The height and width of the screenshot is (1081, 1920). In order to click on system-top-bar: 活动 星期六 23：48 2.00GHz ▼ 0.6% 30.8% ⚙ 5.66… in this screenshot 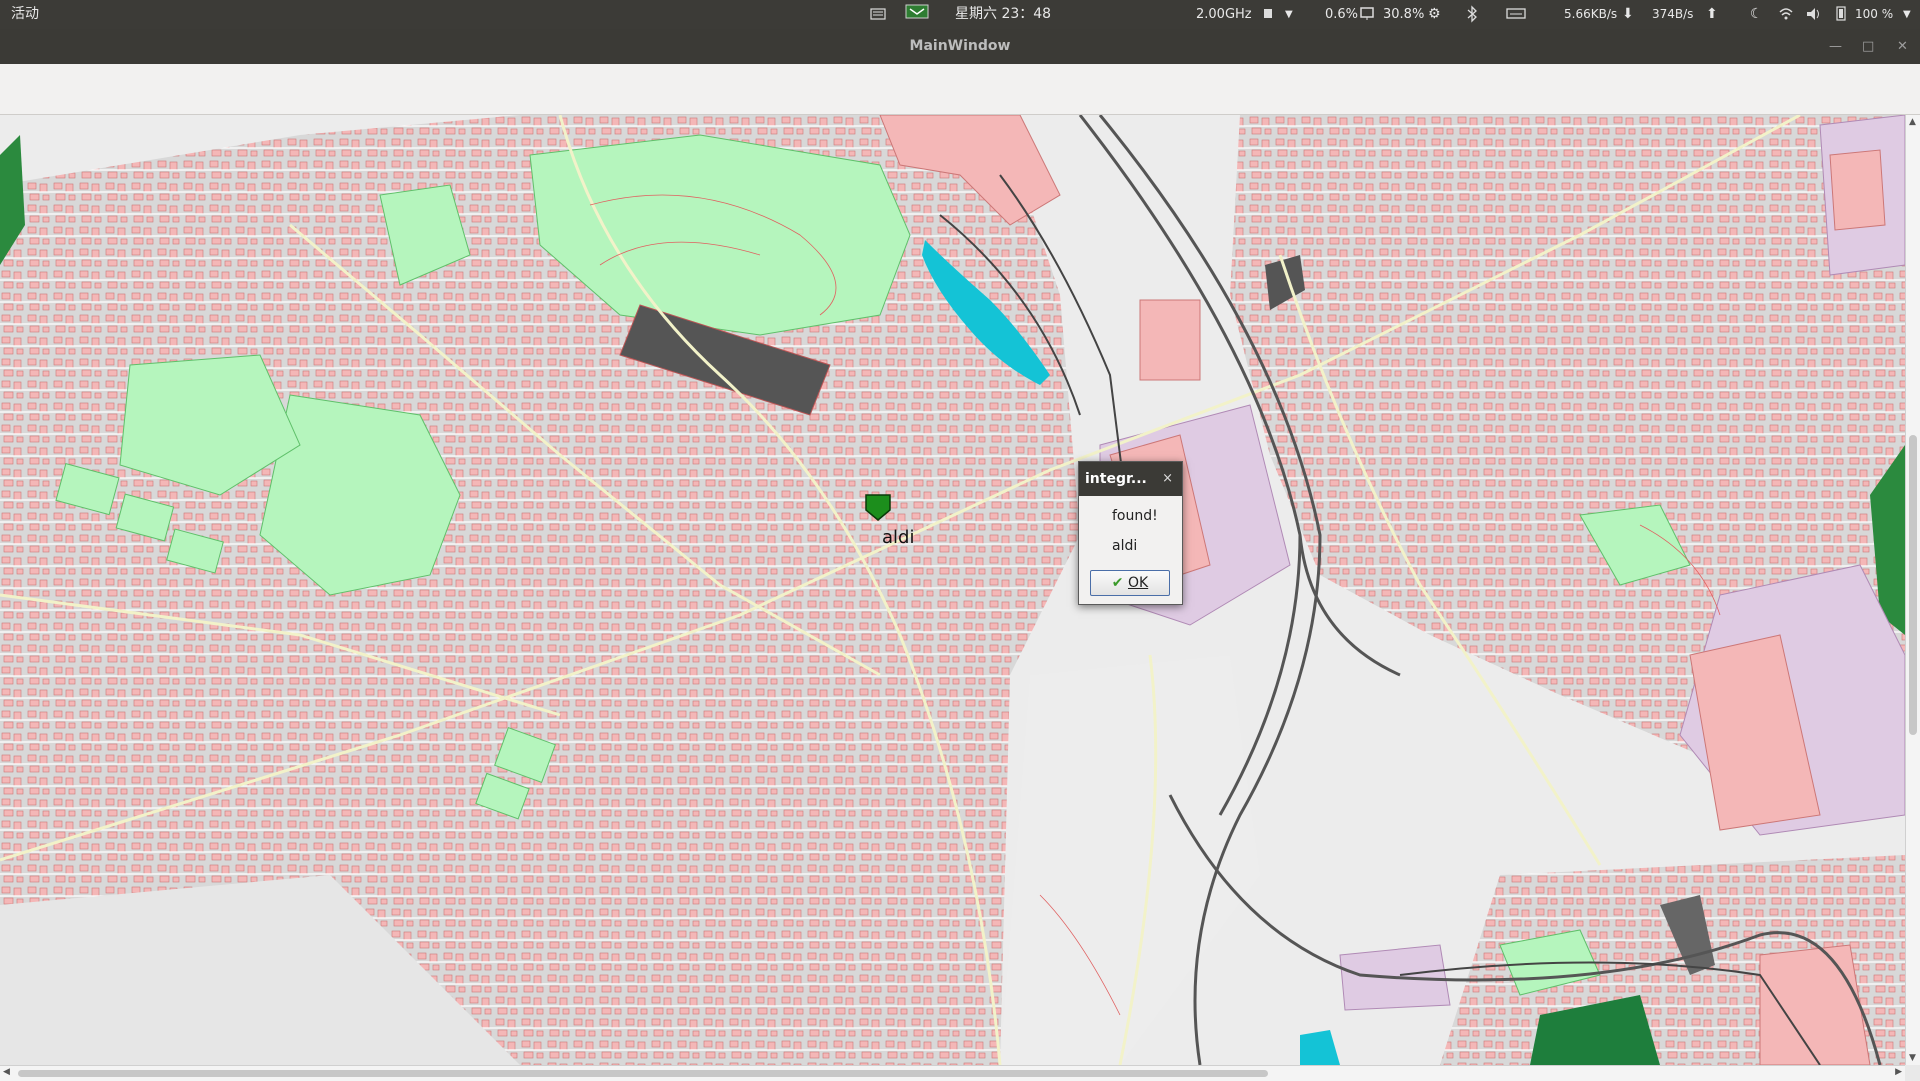, I will do `click(960, 14)`.